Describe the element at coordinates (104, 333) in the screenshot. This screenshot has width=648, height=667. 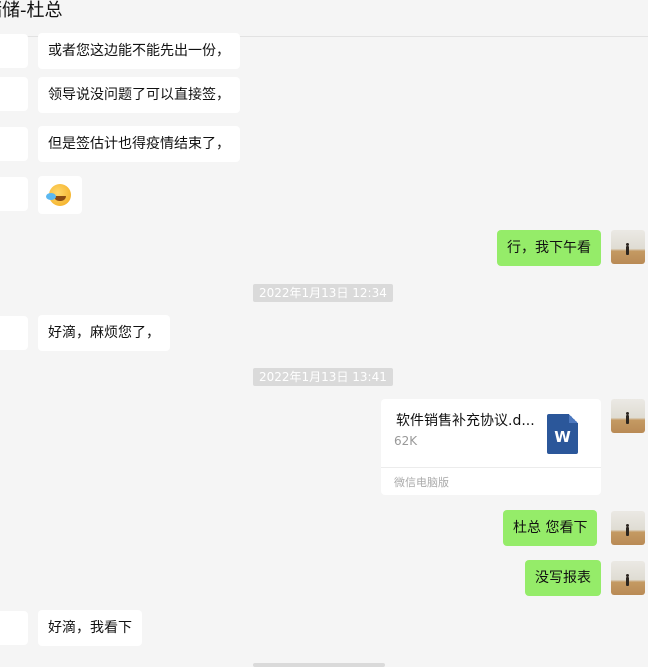
I see `message-bubble: 好滴，麻烦您了，` at that location.